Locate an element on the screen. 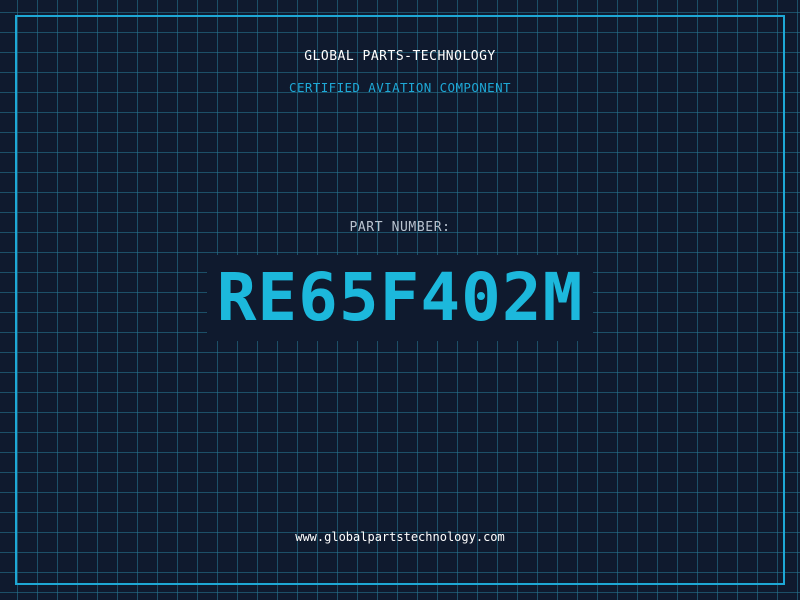  part-number-container: RE65F402M is located at coordinates (400, 298).